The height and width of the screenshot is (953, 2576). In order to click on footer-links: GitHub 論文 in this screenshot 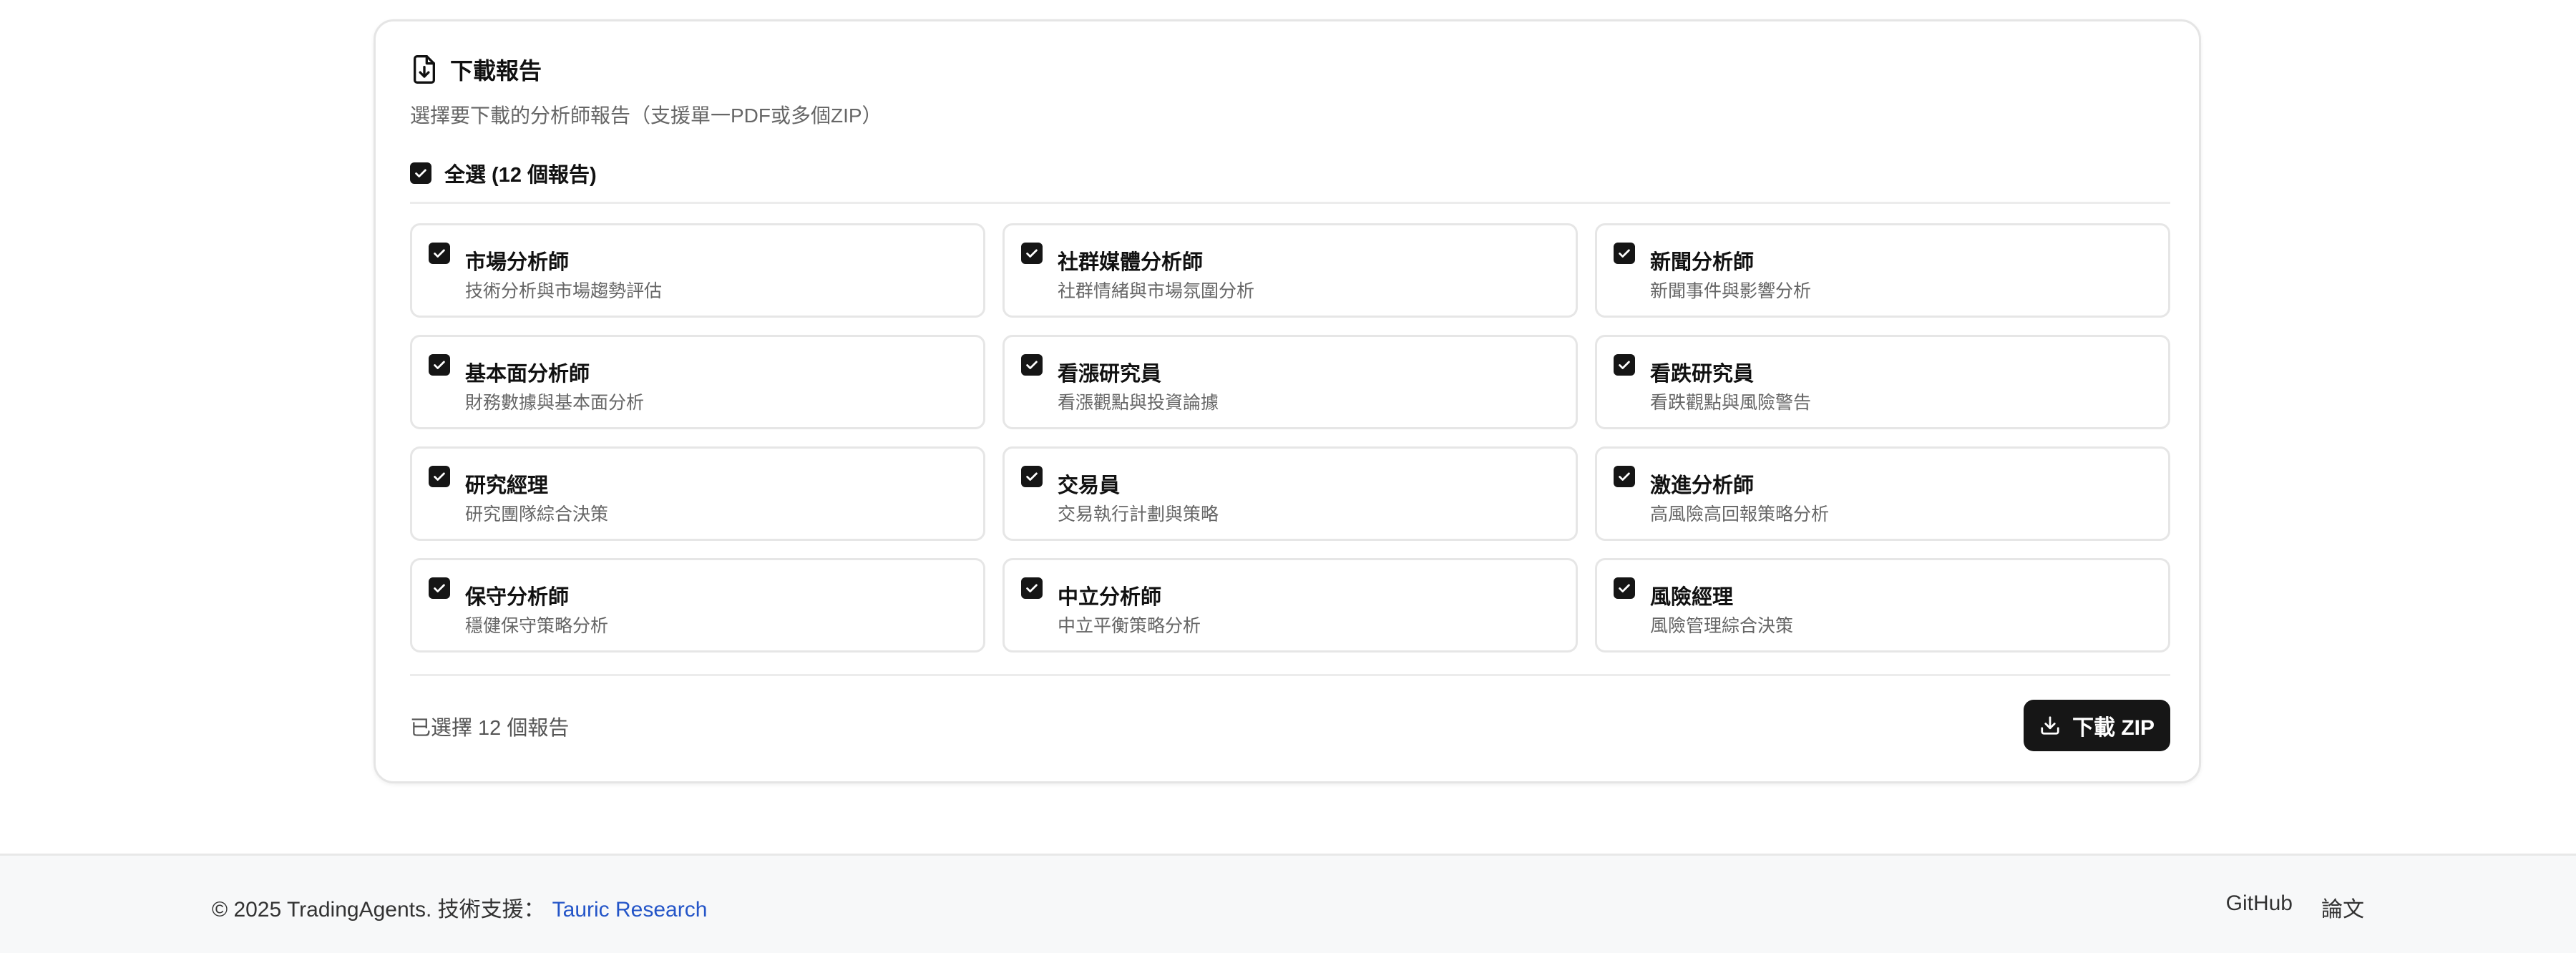, I will do `click(2295, 907)`.